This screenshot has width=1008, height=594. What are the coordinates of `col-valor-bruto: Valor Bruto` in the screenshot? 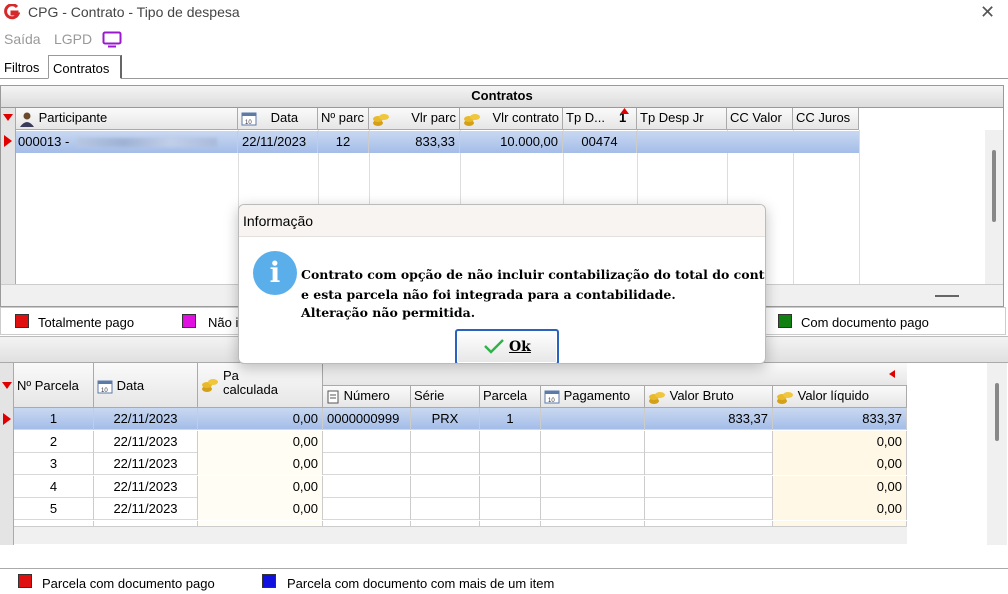 It's located at (709, 397).